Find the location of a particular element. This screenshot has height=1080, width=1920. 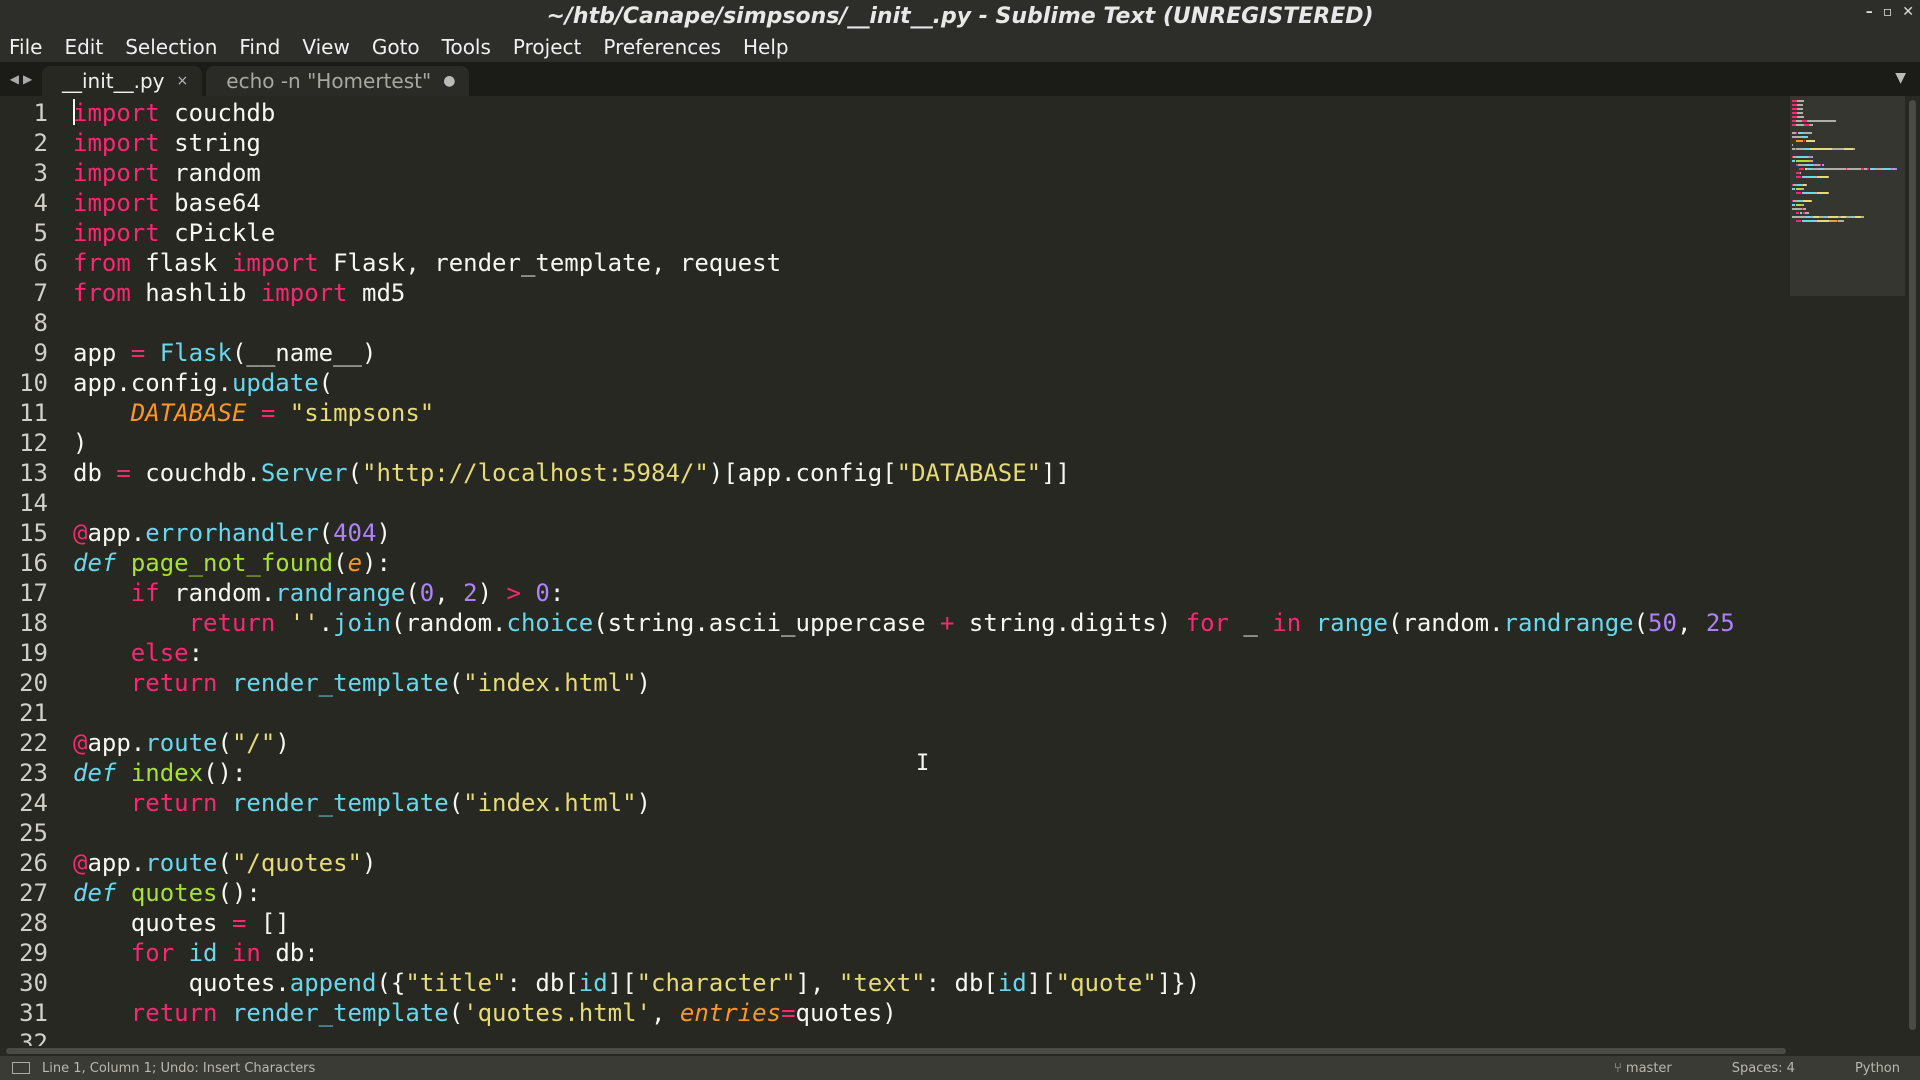

code-line: 29 for id in db: is located at coordinates (895, 953).